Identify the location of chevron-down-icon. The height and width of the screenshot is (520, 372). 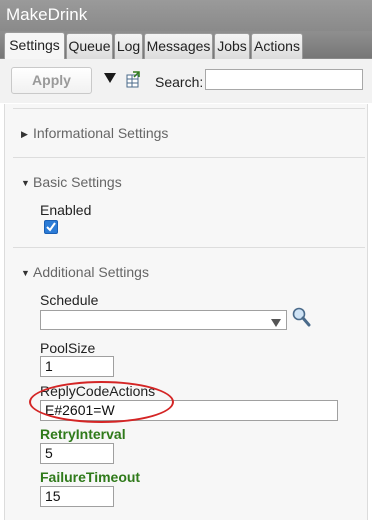
(276, 323).